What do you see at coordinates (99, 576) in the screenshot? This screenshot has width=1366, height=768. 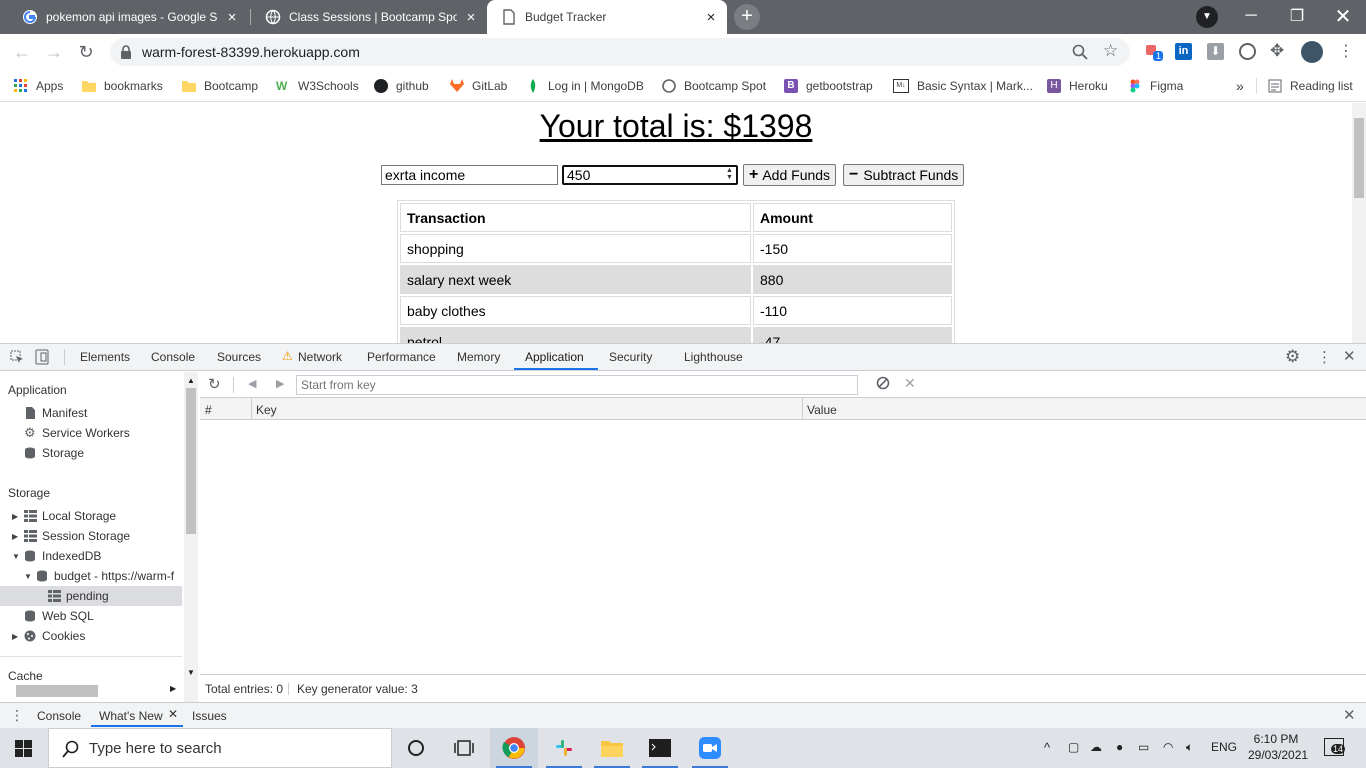 I see `sidebar-item-budget-db: ▼ budget - https://warm-f` at bounding box center [99, 576].